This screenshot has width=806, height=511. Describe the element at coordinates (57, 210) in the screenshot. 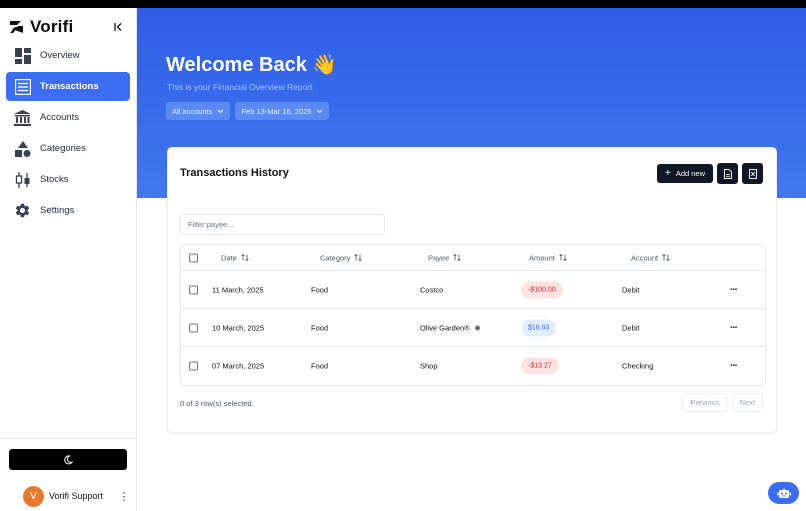

I see `sidebar-item-label: Settings` at that location.